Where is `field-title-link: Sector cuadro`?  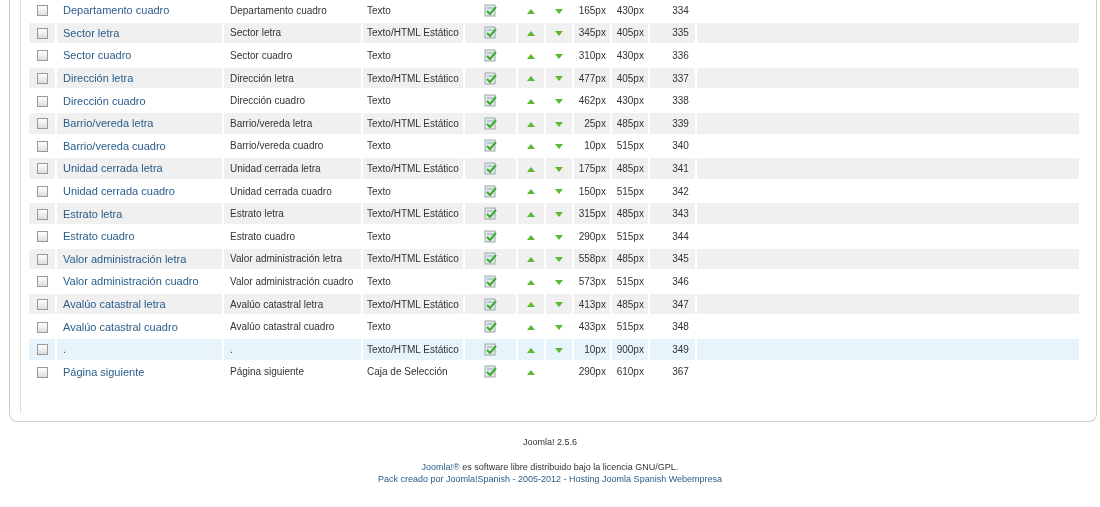
field-title-link: Sector cuadro is located at coordinates (97, 55).